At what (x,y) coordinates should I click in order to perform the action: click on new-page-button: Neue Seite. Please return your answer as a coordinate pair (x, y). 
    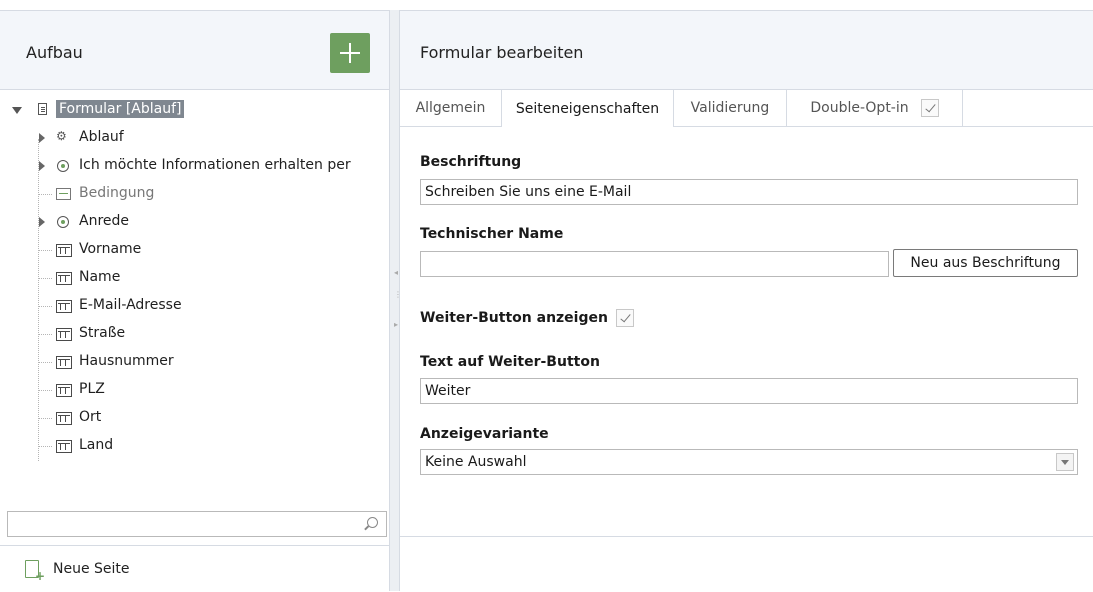
    Looking at the image, I should click on (77, 570).